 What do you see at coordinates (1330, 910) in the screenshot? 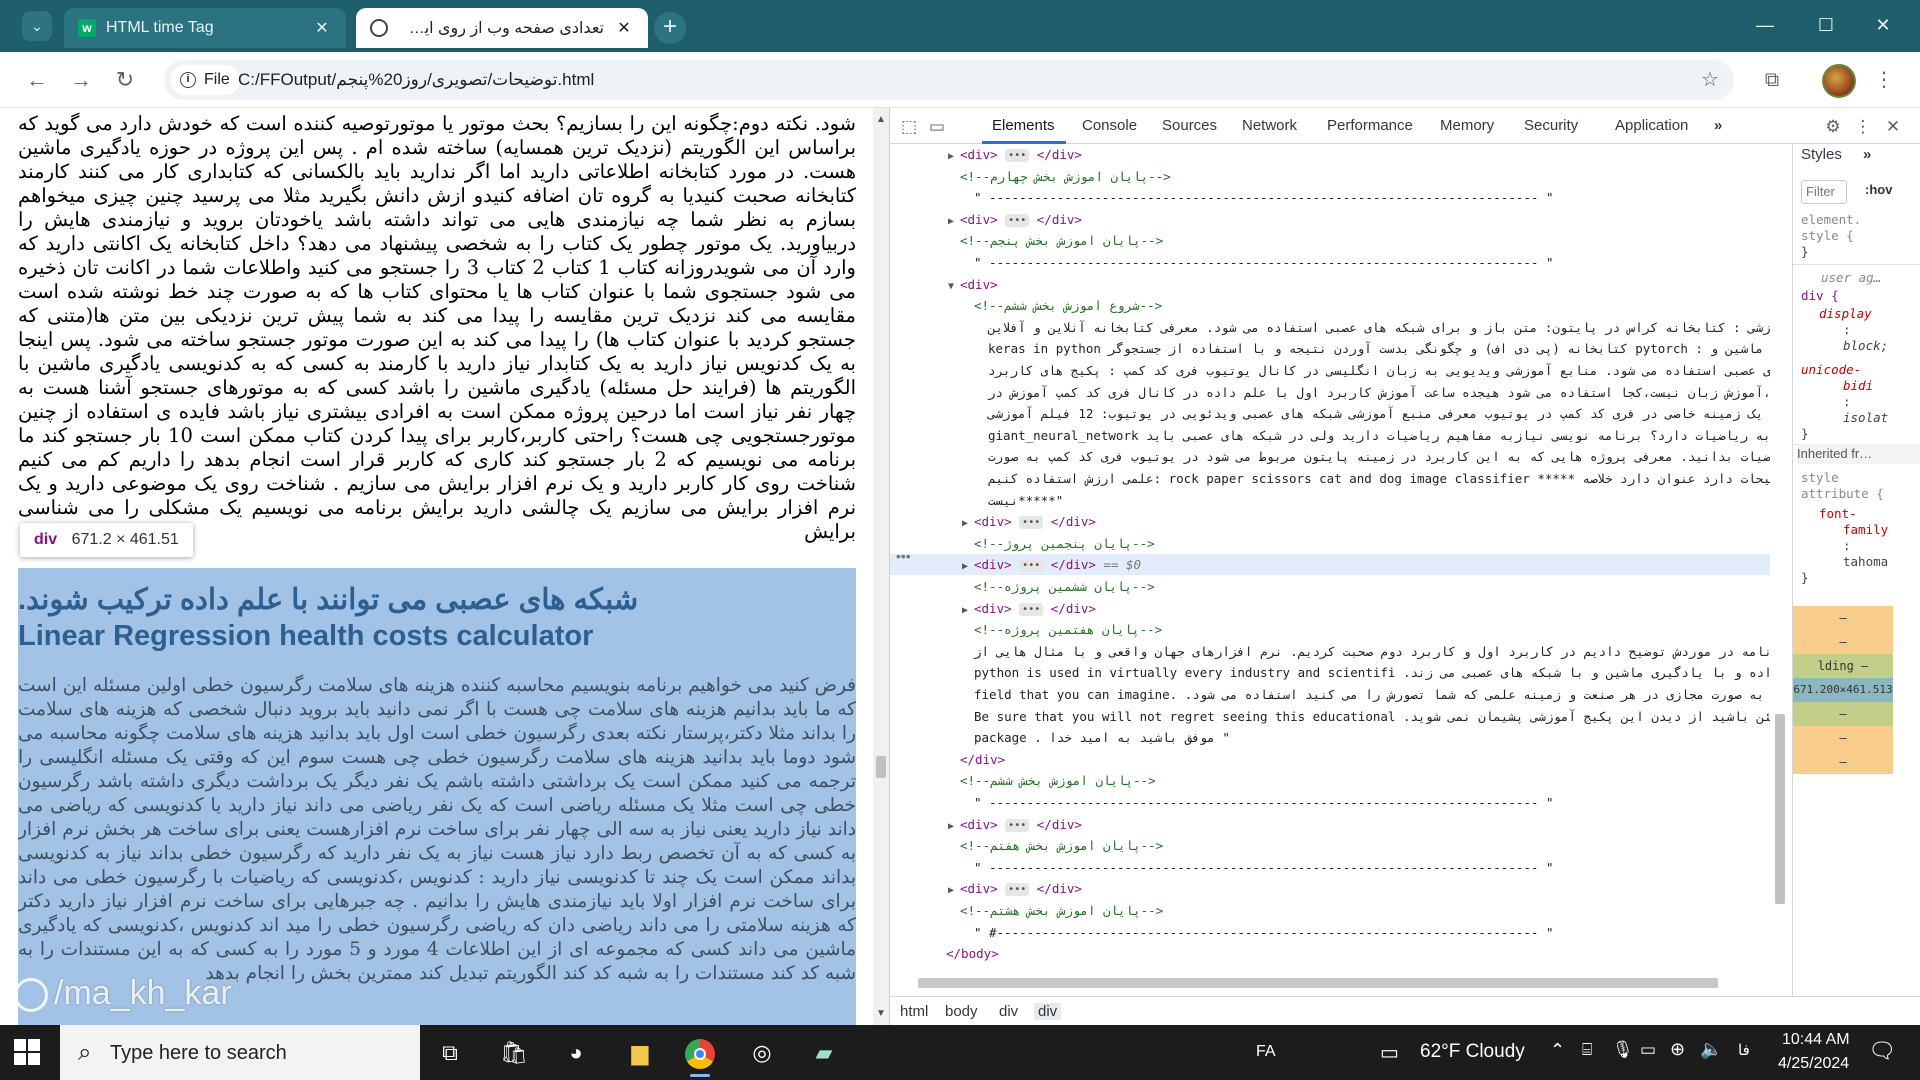
I see `dom-node: <!--پایان اموزش بخش هشتم-->` at bounding box center [1330, 910].